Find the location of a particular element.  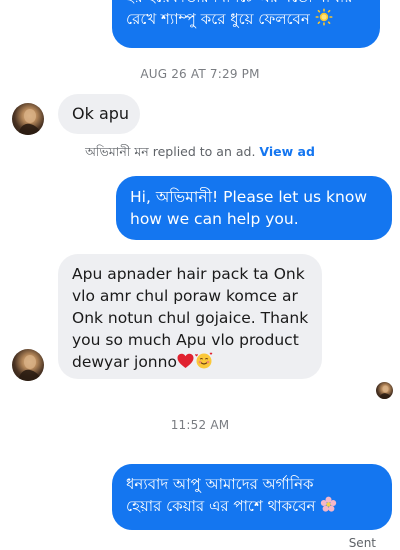

message-text: Ok apu is located at coordinates (101, 113).